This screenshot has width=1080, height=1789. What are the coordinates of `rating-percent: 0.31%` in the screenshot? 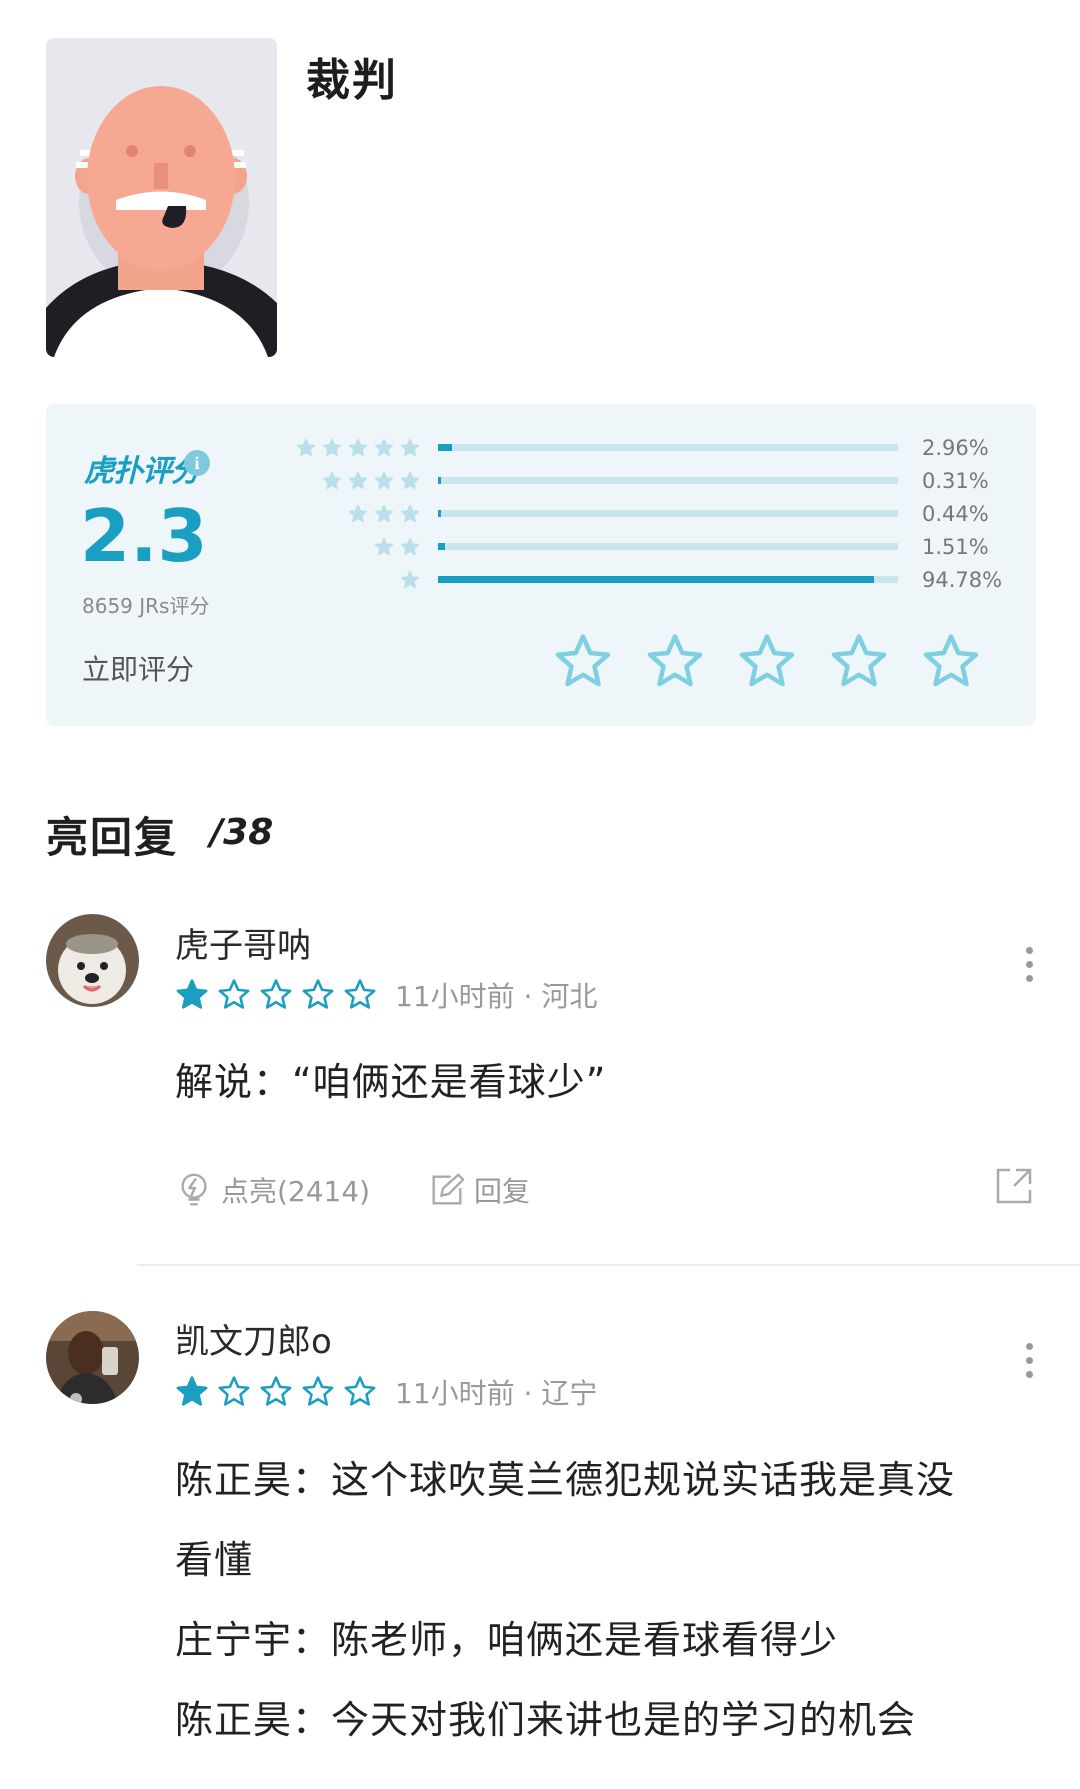 It's located at (955, 481).